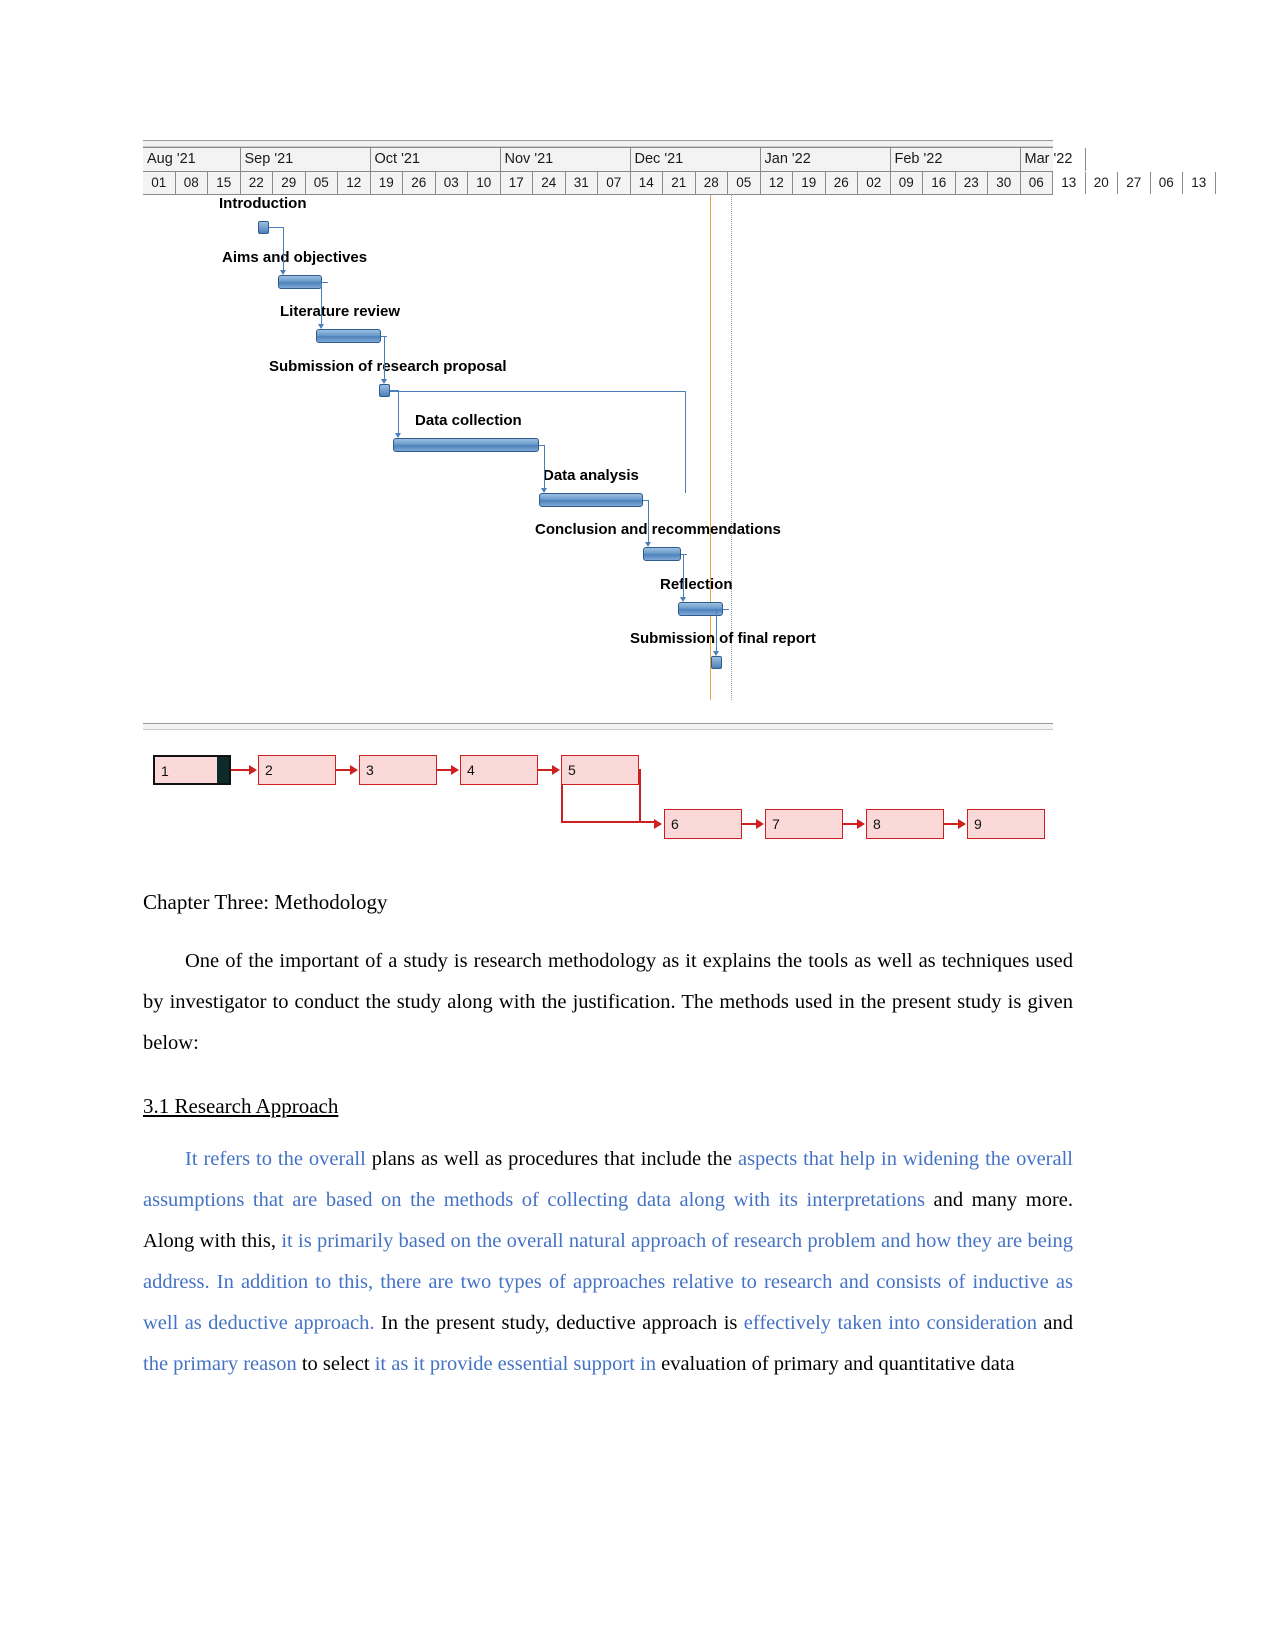  Describe the element at coordinates (388, 366) in the screenshot. I see `gantt-task-label-4: Submission of research proposal` at that location.